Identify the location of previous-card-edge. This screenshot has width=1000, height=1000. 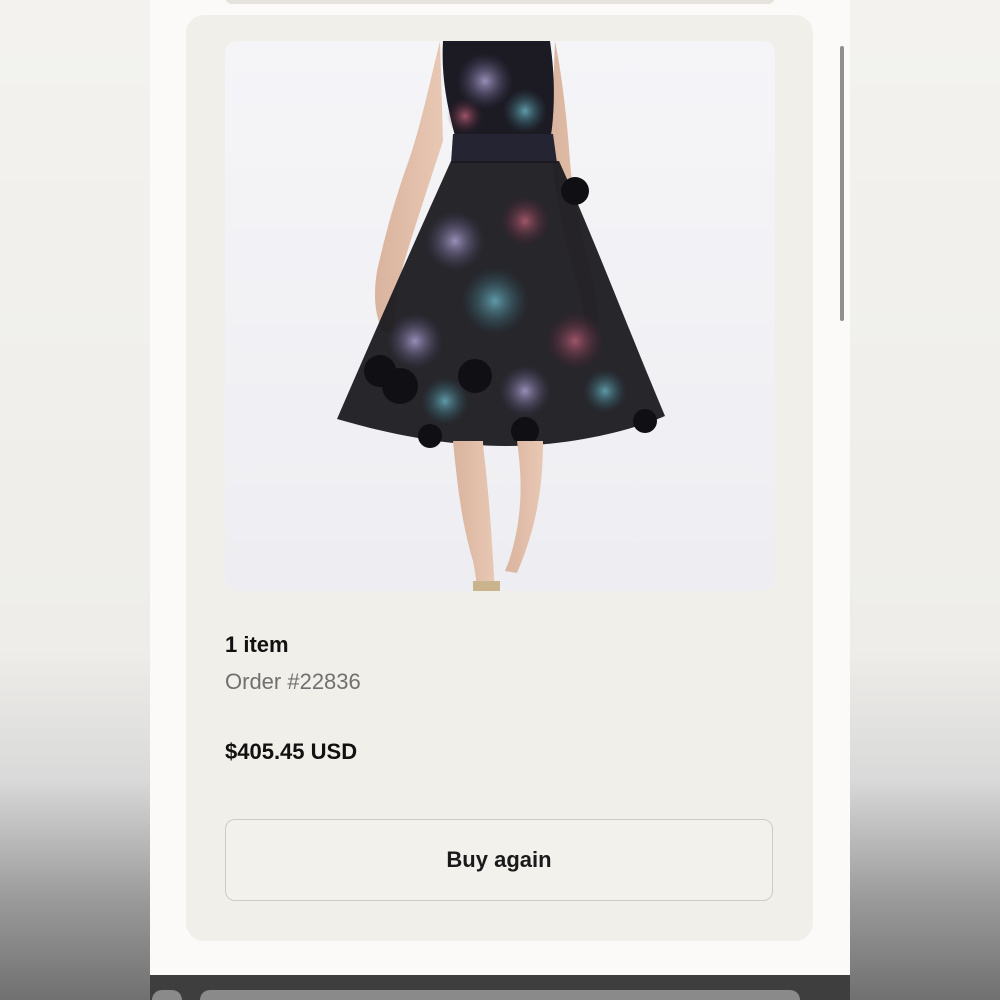
(500, 2).